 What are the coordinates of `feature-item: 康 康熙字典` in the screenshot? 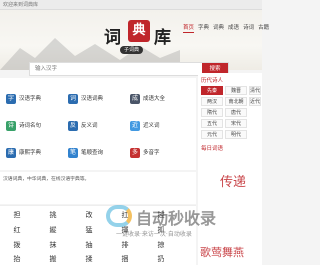 It's located at (35, 155).